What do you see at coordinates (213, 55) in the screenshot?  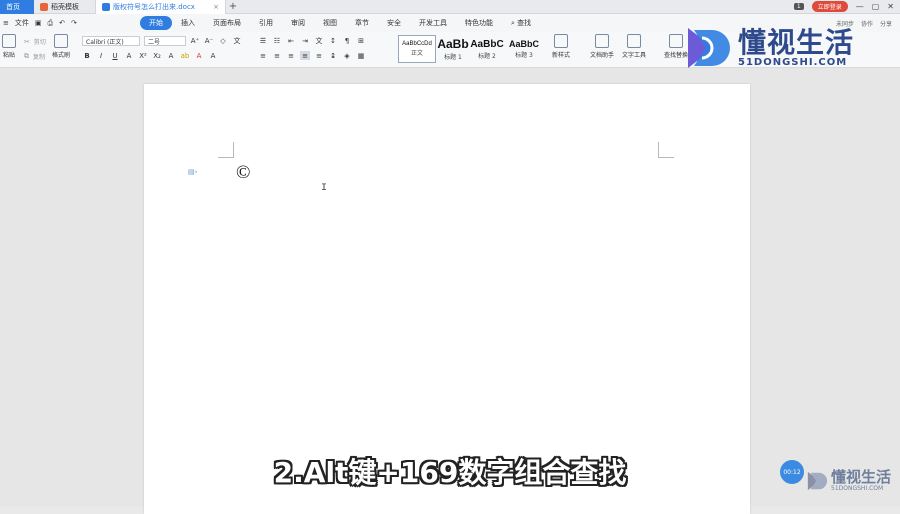 I see `char-border-icon: A` at bounding box center [213, 55].